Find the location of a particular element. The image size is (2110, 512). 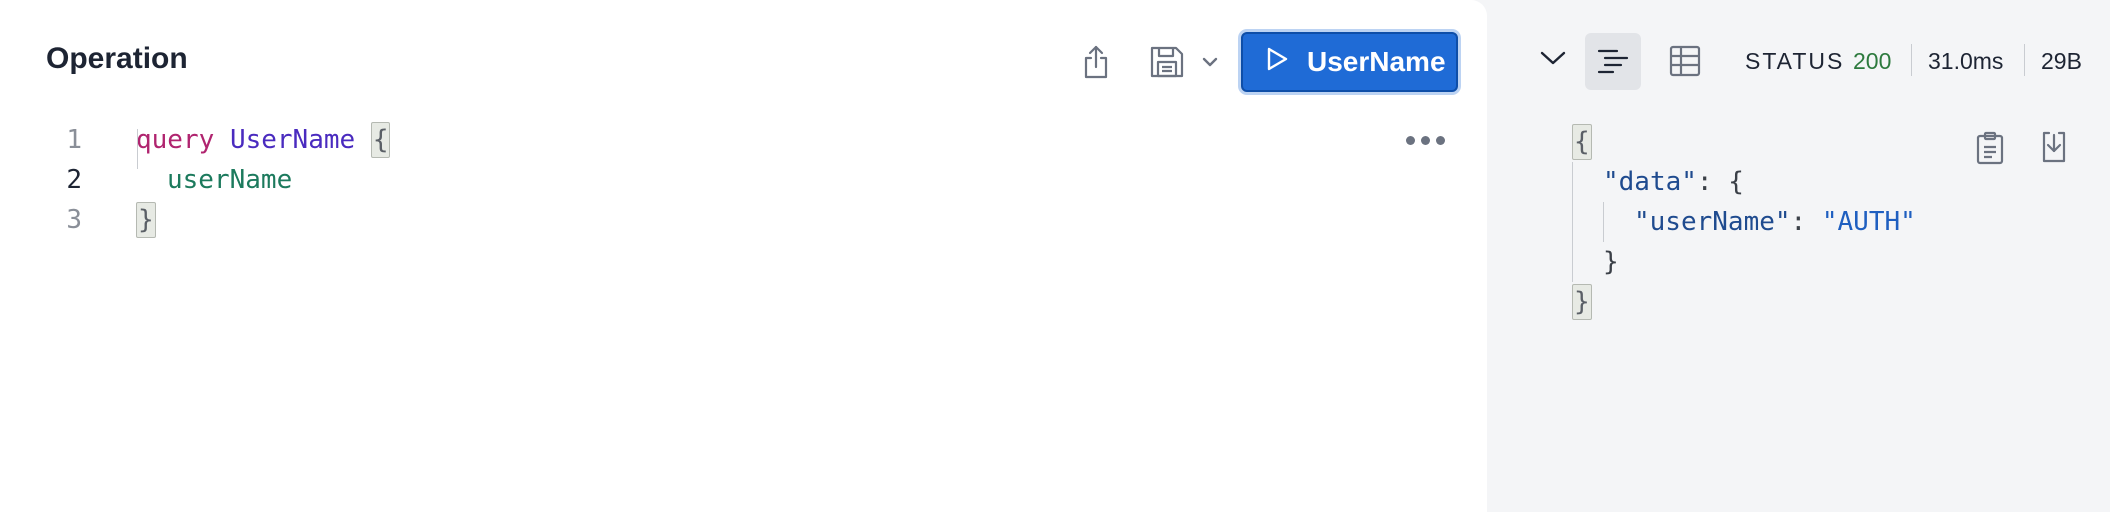

run-button: UserName is located at coordinates (1349, 62).